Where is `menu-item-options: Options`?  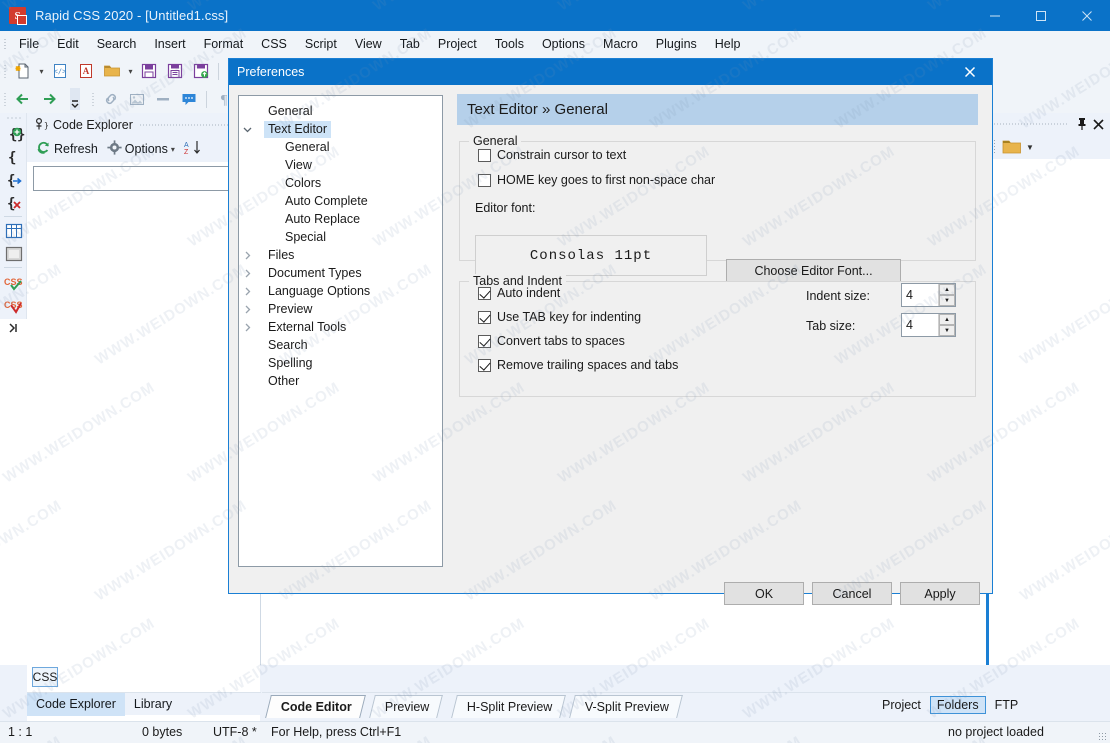 menu-item-options: Options is located at coordinates (563, 44).